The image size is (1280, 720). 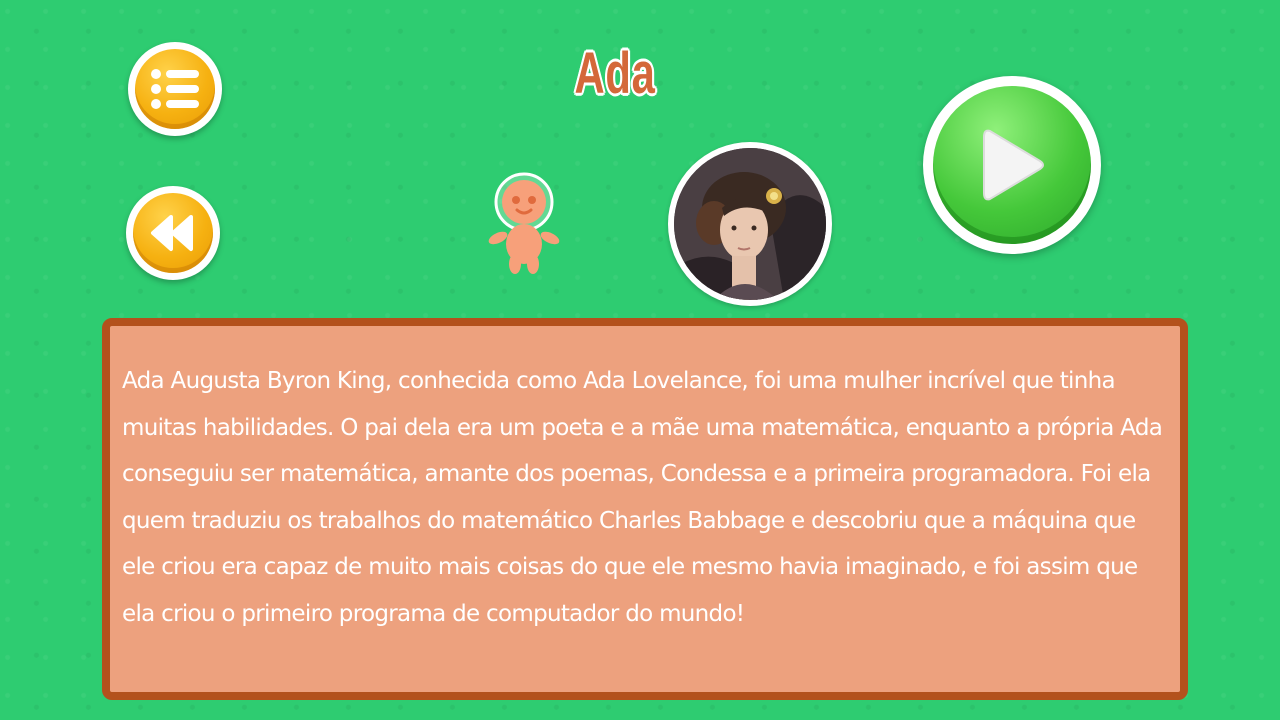 I want to click on play-icon, so click(x=1013, y=165).